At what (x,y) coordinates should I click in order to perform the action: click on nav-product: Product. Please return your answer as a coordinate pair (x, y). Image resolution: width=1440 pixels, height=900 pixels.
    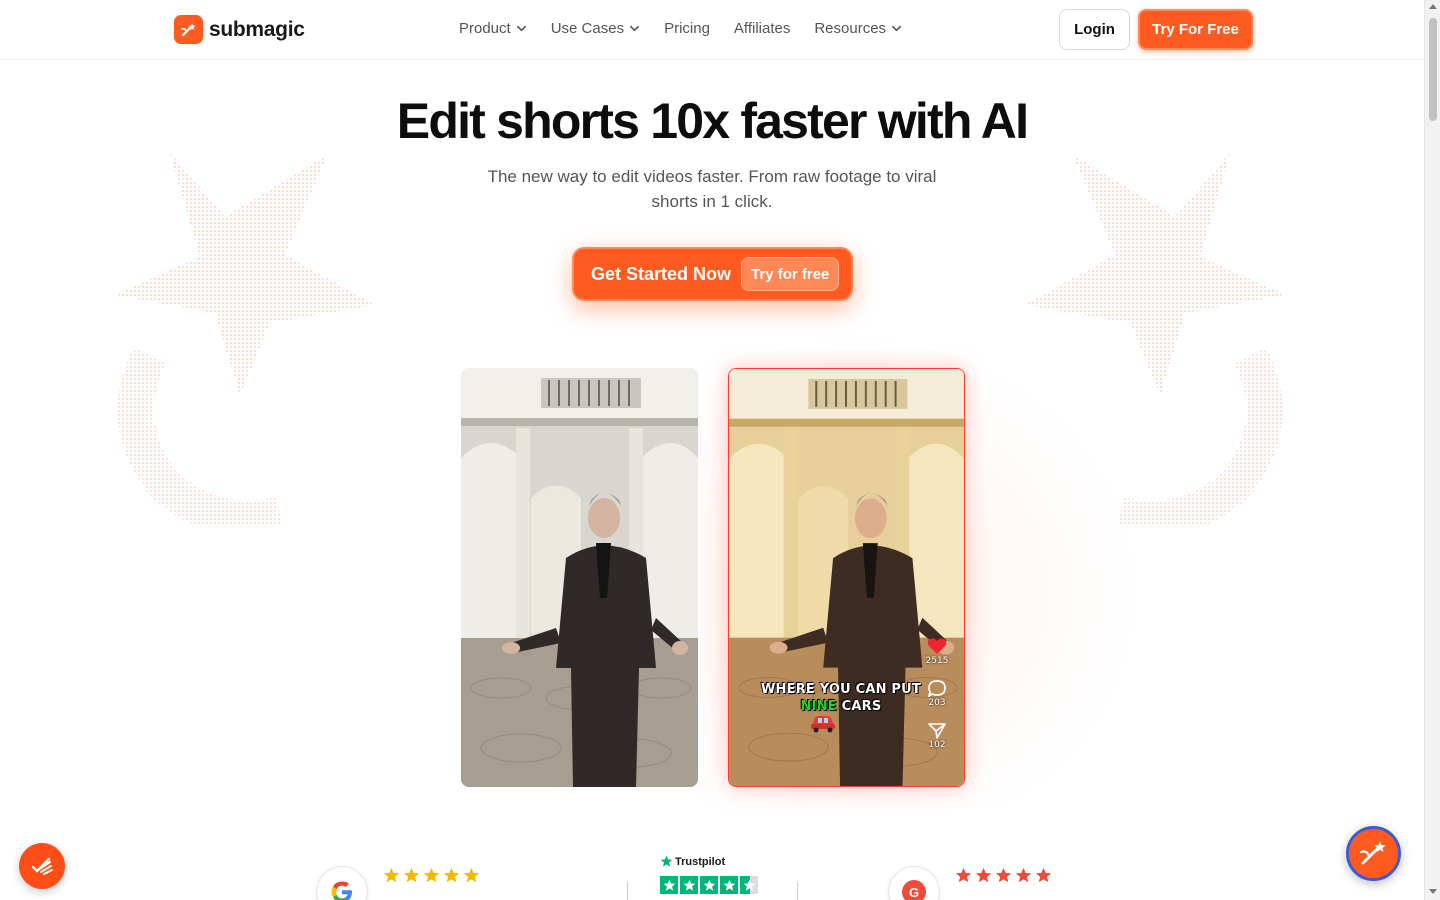
    Looking at the image, I should click on (493, 28).